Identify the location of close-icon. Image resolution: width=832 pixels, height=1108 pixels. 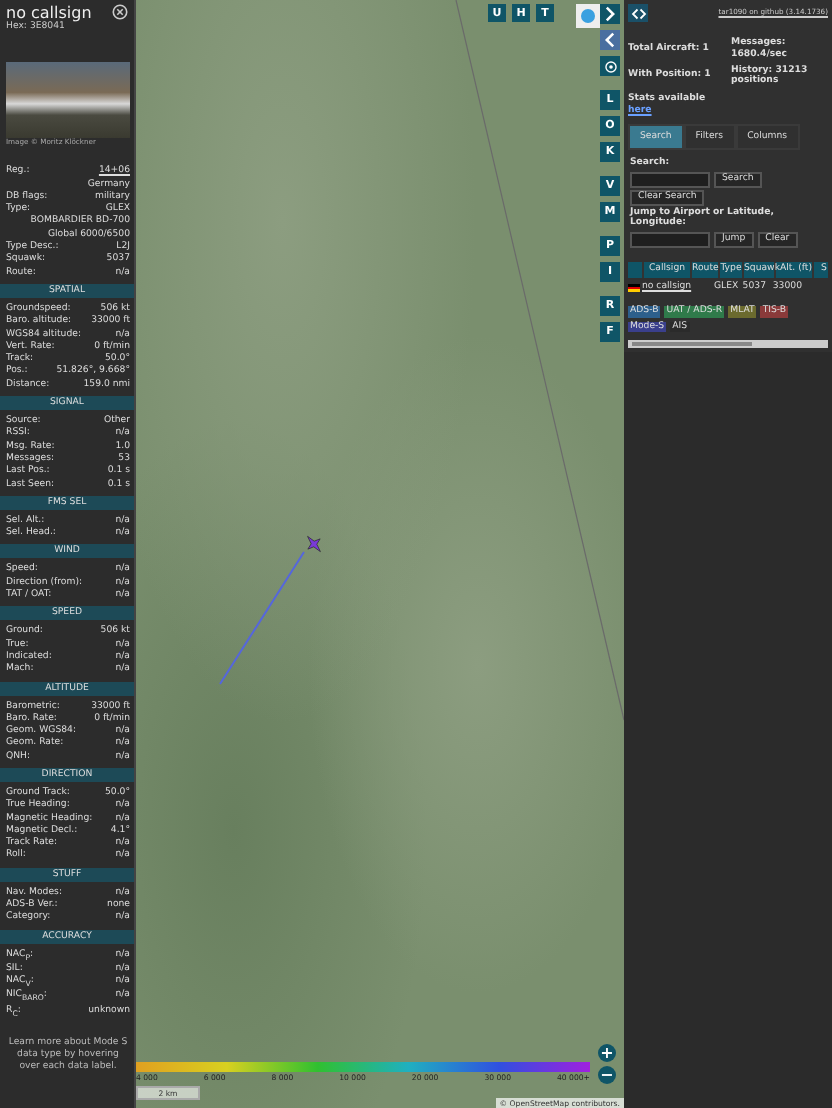
(121, 13).